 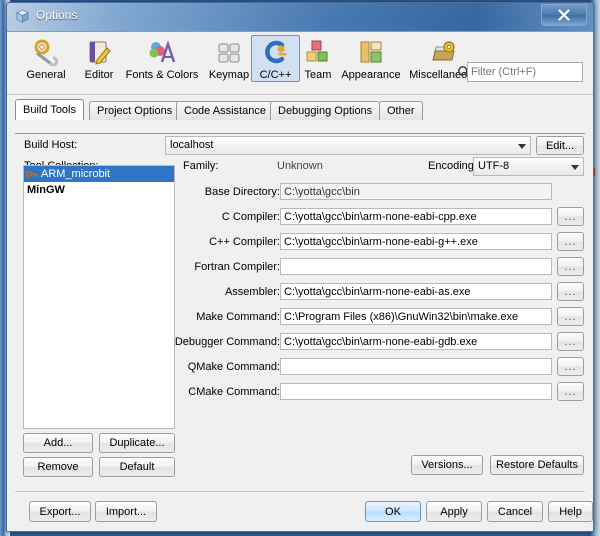 I want to click on toolbar-item-cpp: C/C++, so click(x=275, y=58).